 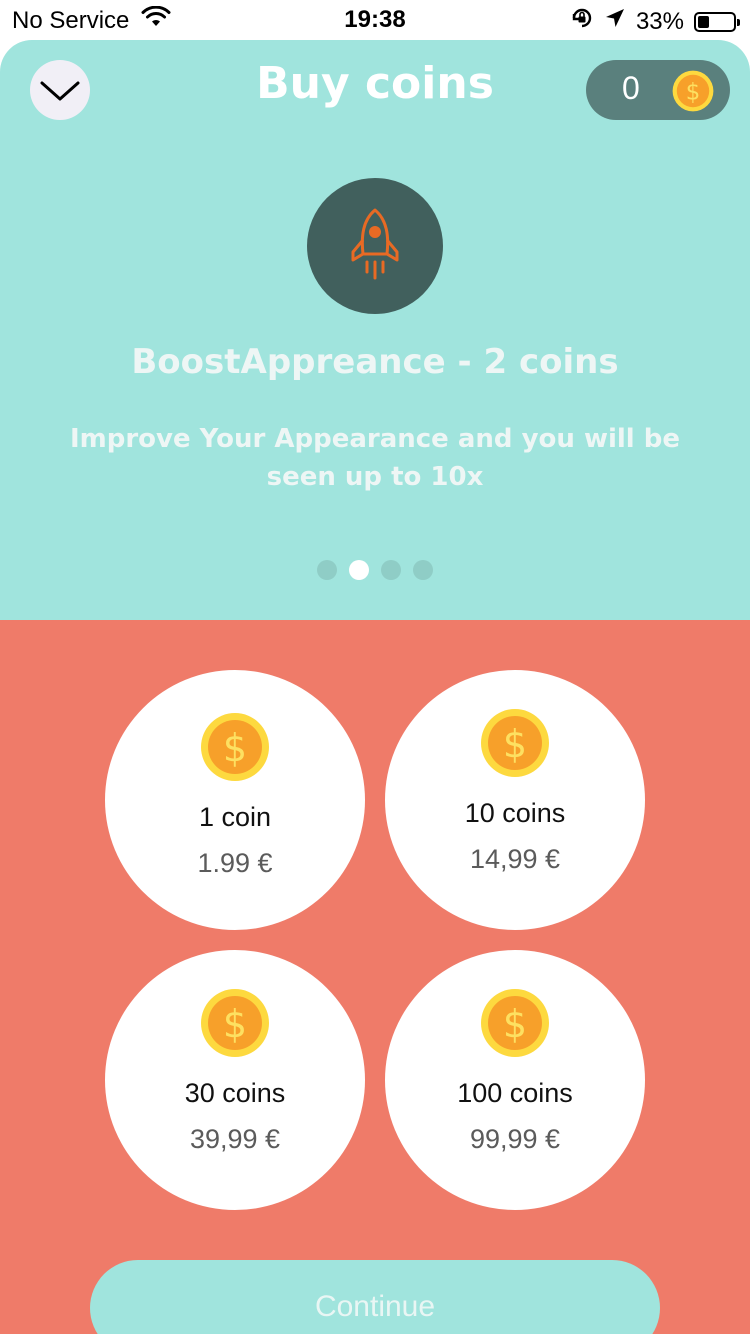 I want to click on pack-name: 1 coin, so click(x=235, y=817).